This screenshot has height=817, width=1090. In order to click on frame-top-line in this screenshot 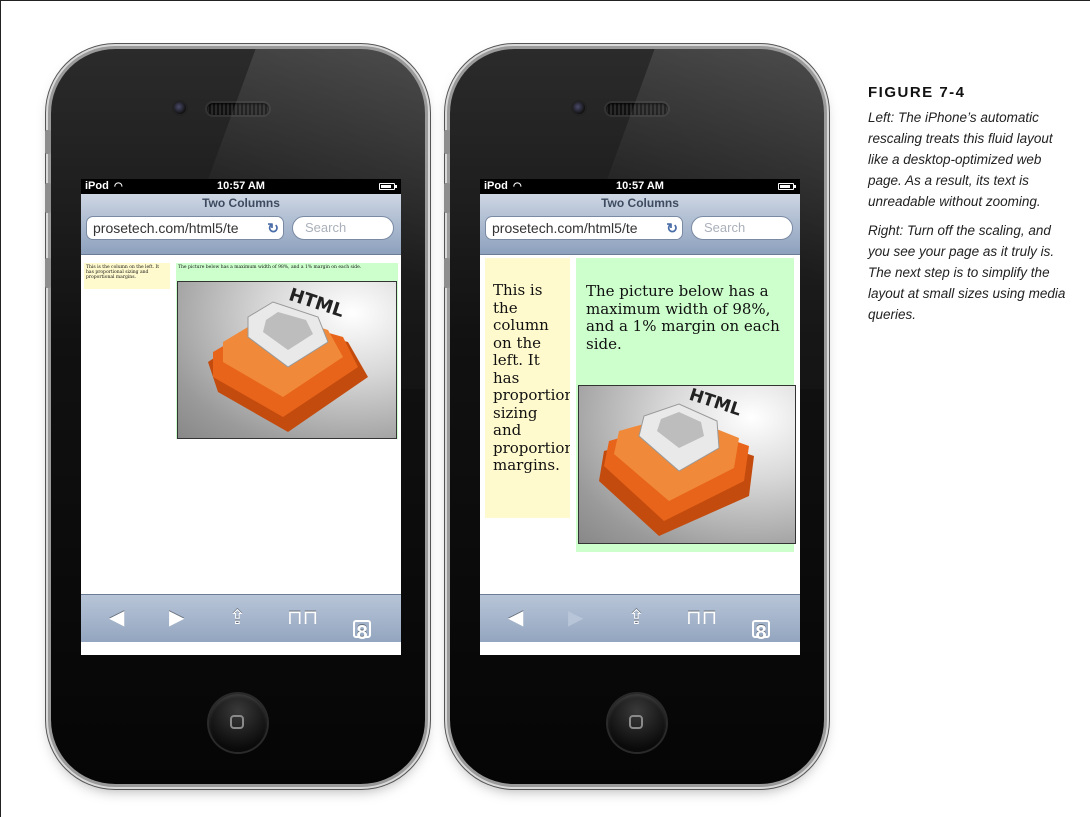, I will do `click(545, 0)`.